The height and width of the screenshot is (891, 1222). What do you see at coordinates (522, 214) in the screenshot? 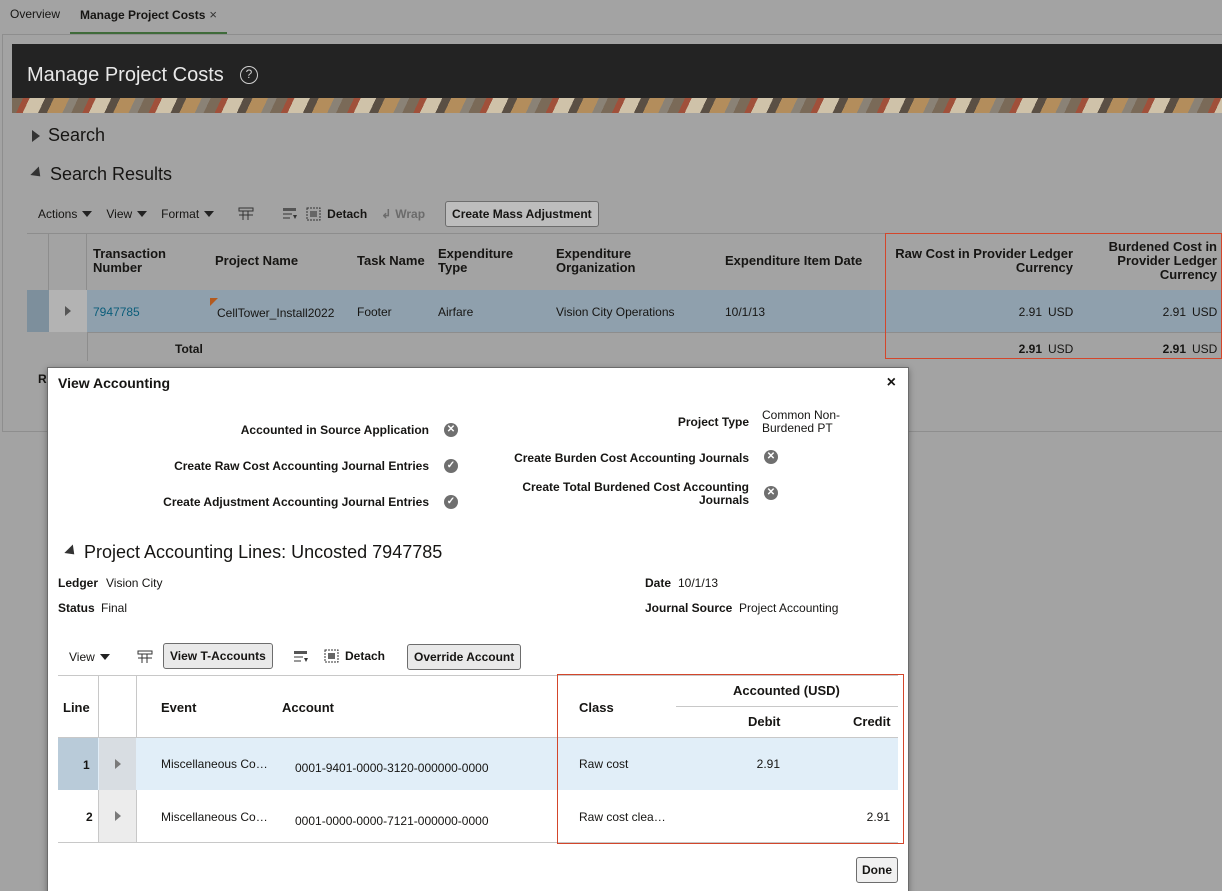
I see `create-mass-adjustment-button: Create Mass Adjustment` at bounding box center [522, 214].